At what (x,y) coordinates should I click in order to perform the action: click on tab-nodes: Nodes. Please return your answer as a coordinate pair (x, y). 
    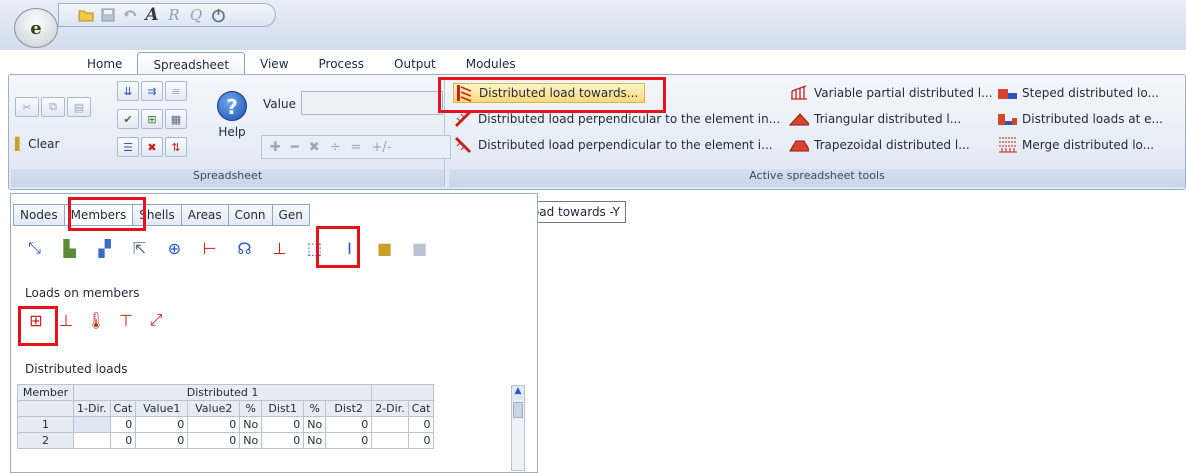
    Looking at the image, I should click on (38, 215).